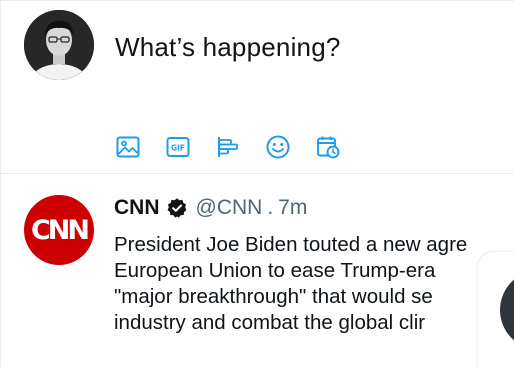 Image resolution: width=514 pixels, height=367 pixels. I want to click on emoji-button, so click(278, 147).